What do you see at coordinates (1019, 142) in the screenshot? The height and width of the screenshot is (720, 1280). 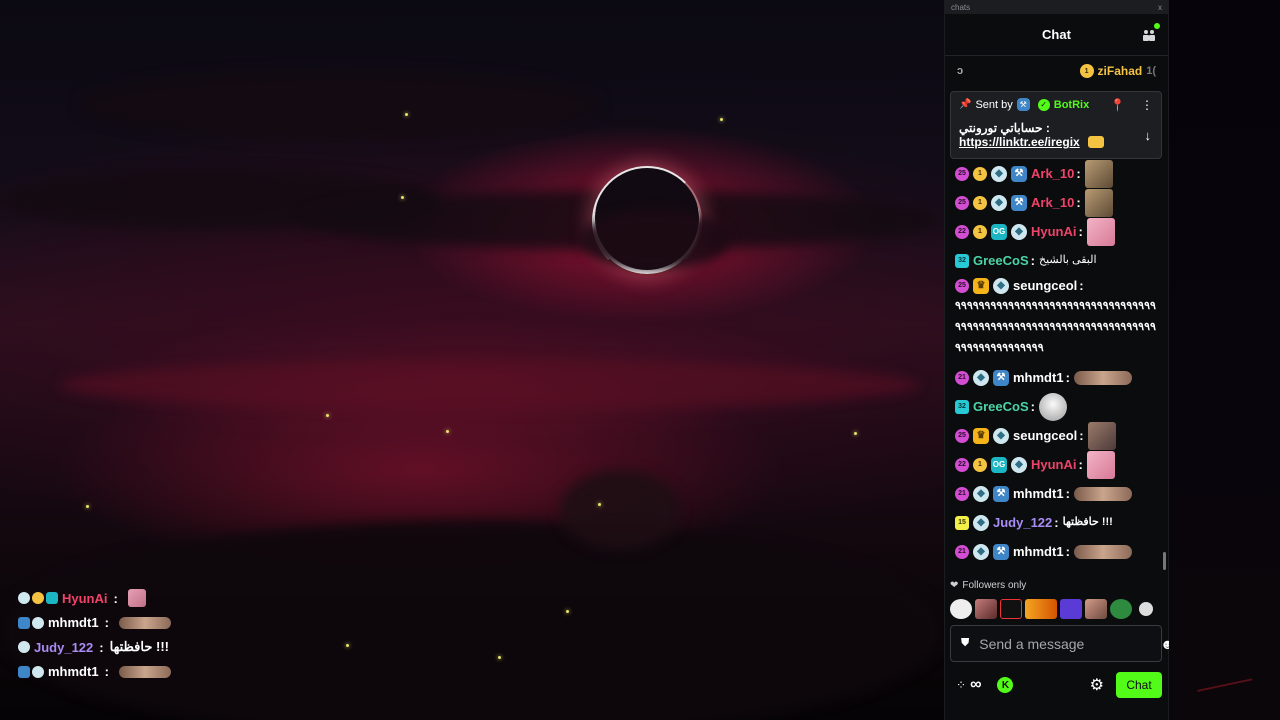 I see `pinned-link: https://linktr.ee/iregix` at bounding box center [1019, 142].